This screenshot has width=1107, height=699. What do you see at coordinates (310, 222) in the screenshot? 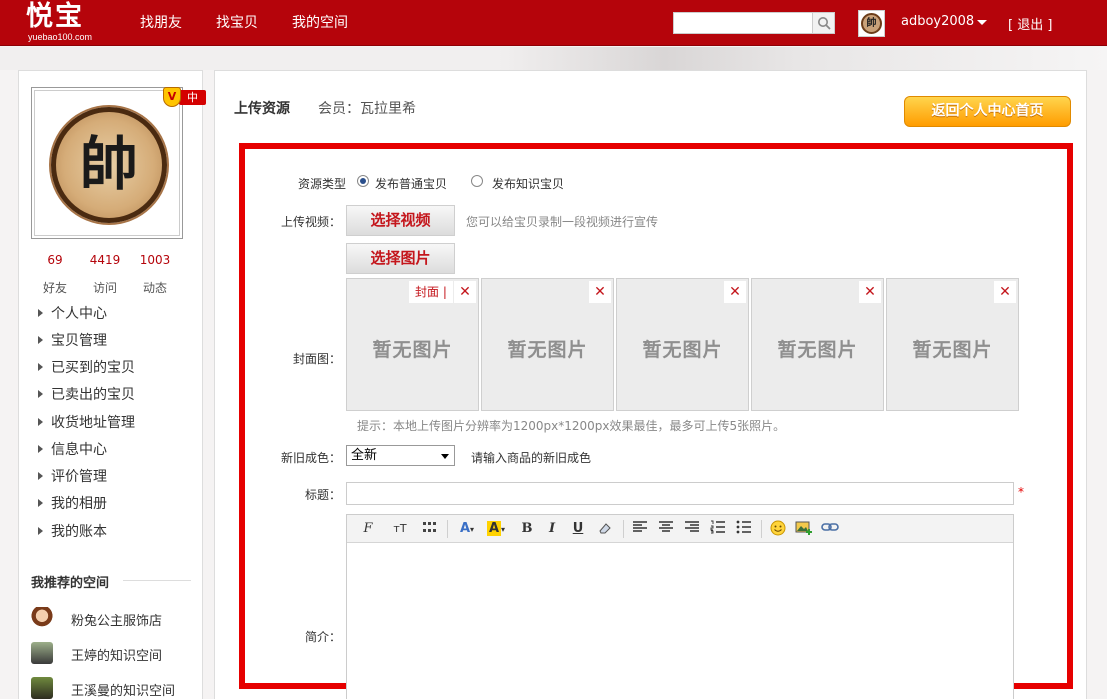
I see `video-label: 上传视频：` at bounding box center [310, 222].